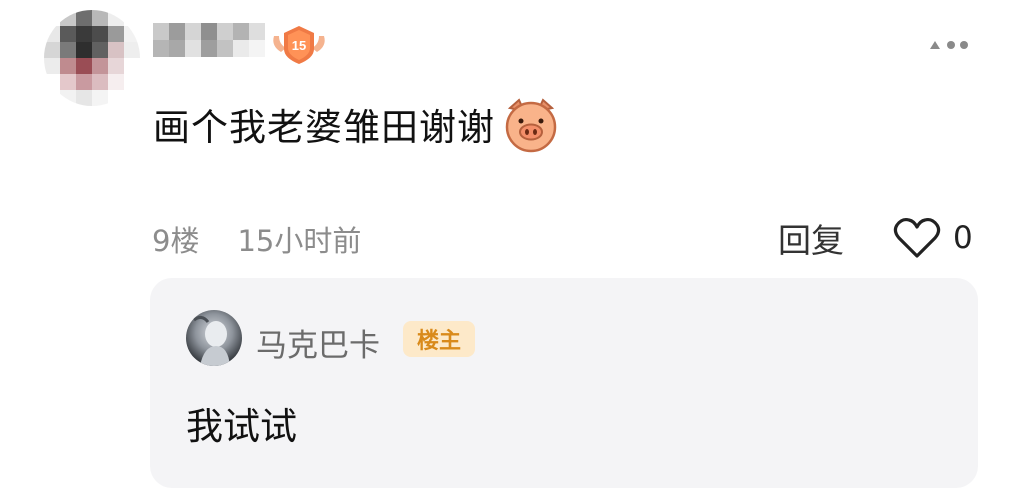 This screenshot has height=488, width=1020. I want to click on like-button: 0, so click(933, 238).